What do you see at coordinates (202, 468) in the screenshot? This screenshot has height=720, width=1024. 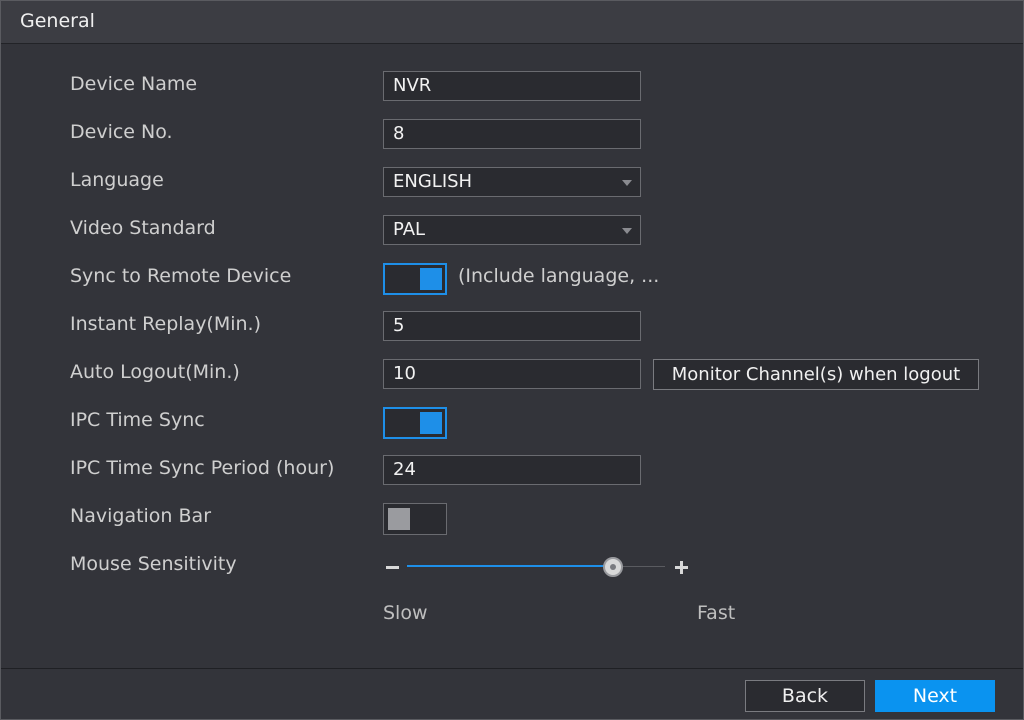 I see `ipc-sync-period-label: IPC Time Sync Period (hour)` at bounding box center [202, 468].